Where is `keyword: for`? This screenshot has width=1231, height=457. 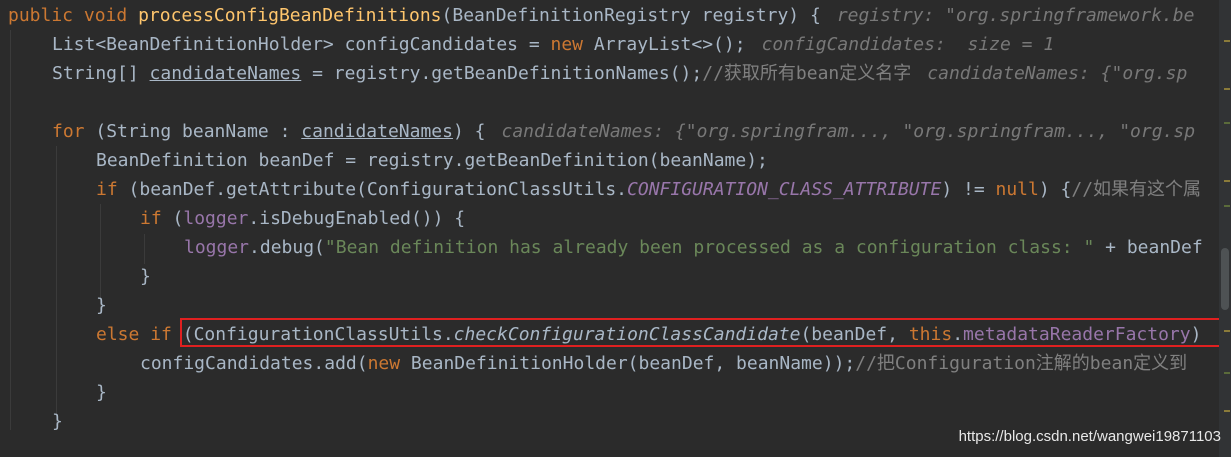
keyword: for is located at coordinates (68, 131).